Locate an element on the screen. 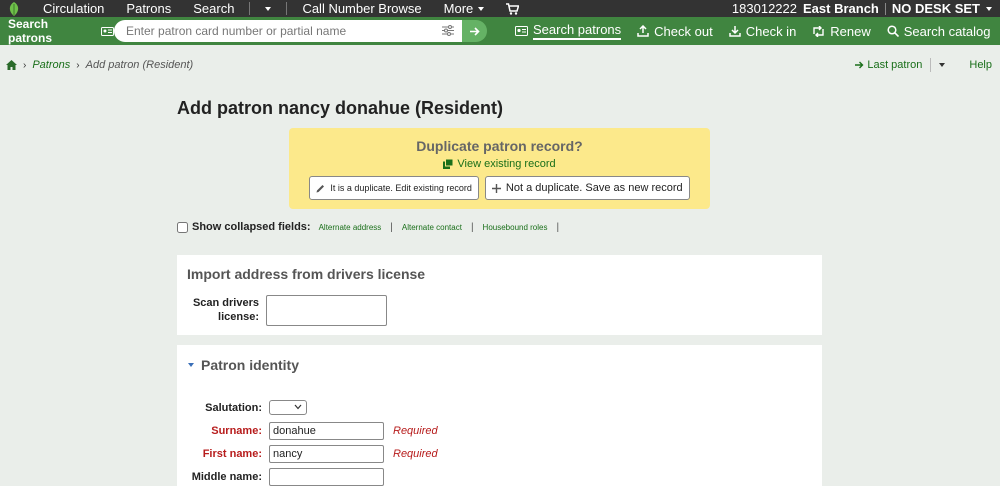 The width and height of the screenshot is (1000, 486). branch-code: 183012222 is located at coordinates (764, 8).